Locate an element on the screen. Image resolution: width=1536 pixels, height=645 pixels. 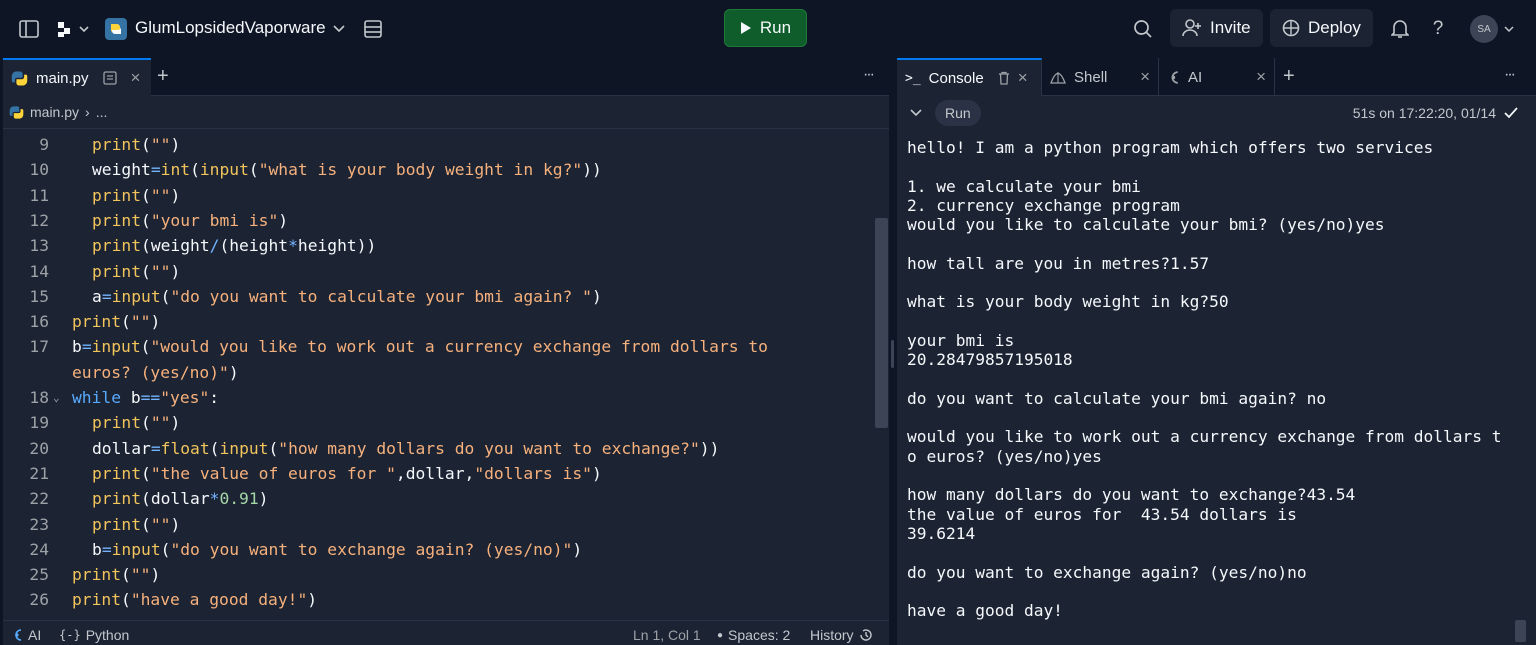
run-timestamp: 51s on 17:22:20, 01/14 is located at coordinates (1424, 113).